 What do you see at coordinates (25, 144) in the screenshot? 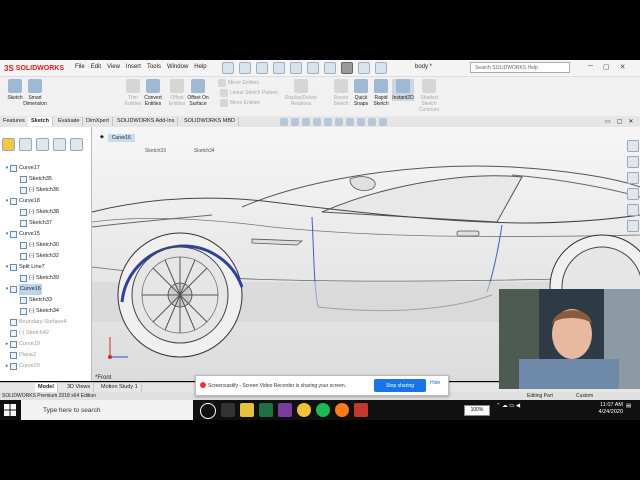
I see `property-manager-icon` at bounding box center [25, 144].